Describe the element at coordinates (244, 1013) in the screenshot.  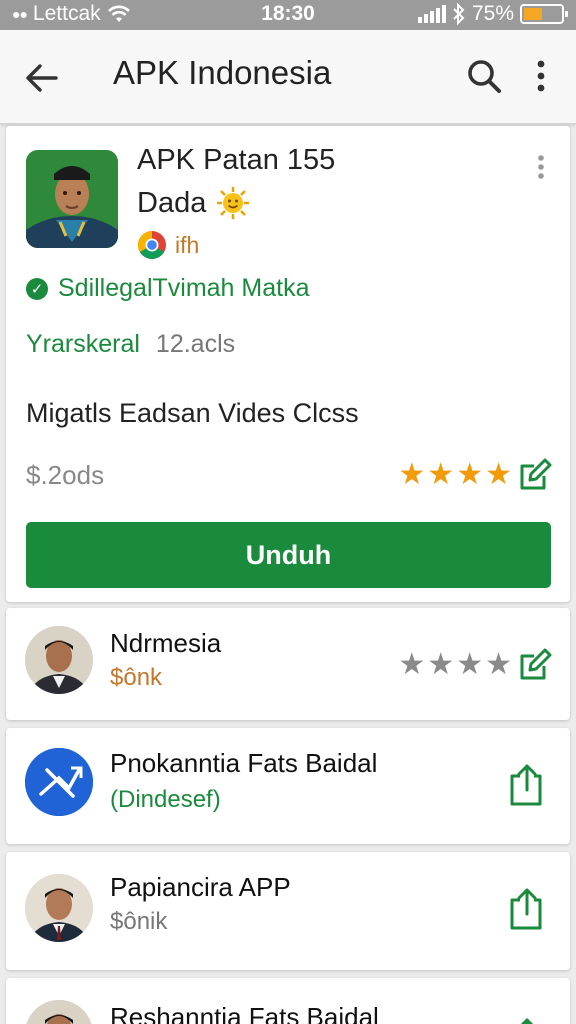
I see `list-item-title: Reshanntia Fats Baidal` at that location.